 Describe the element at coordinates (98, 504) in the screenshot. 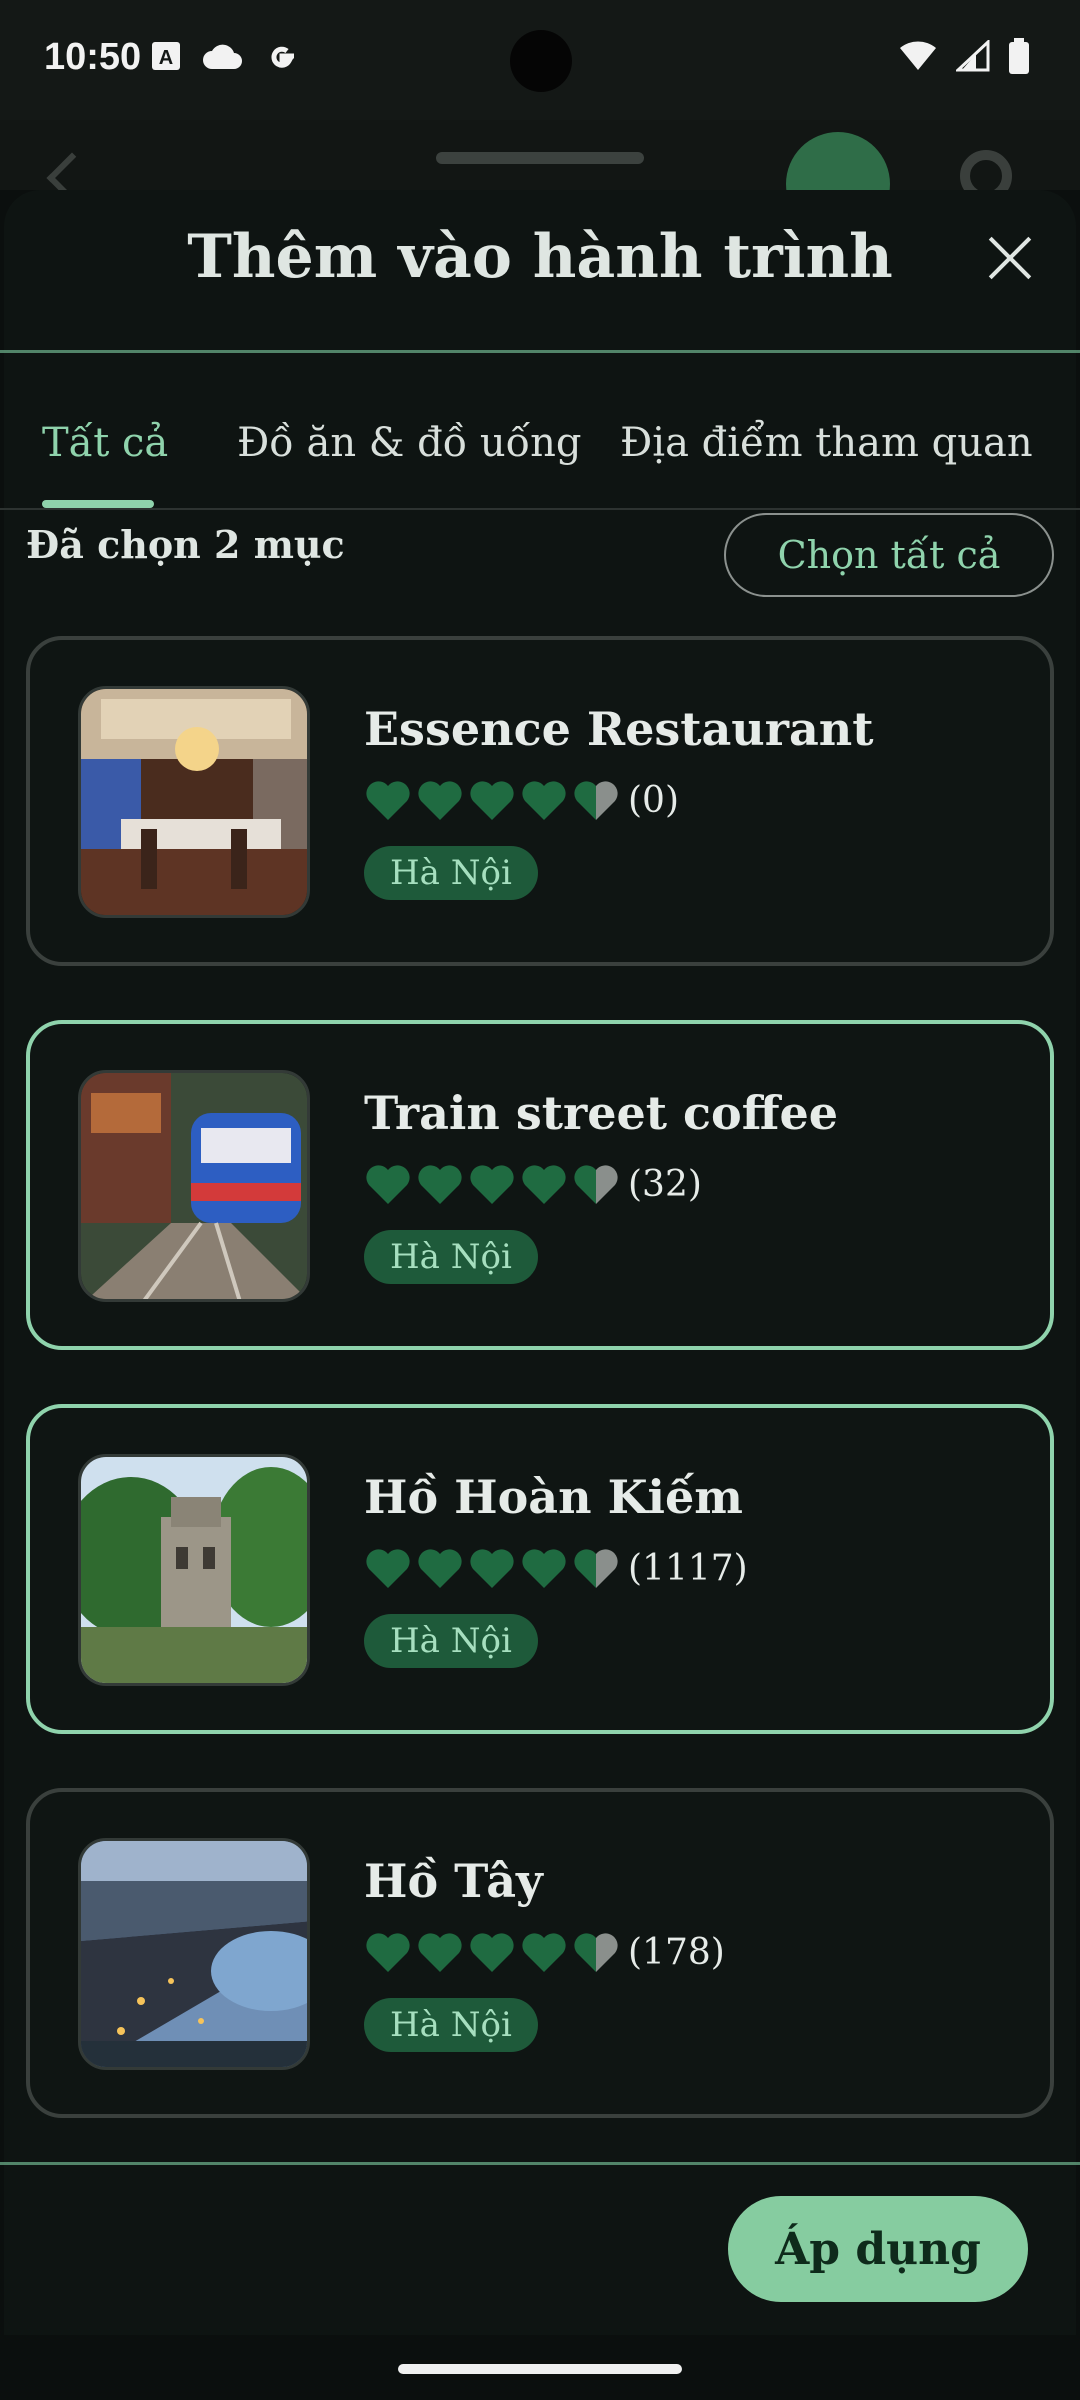

I see `tab-indicator` at that location.